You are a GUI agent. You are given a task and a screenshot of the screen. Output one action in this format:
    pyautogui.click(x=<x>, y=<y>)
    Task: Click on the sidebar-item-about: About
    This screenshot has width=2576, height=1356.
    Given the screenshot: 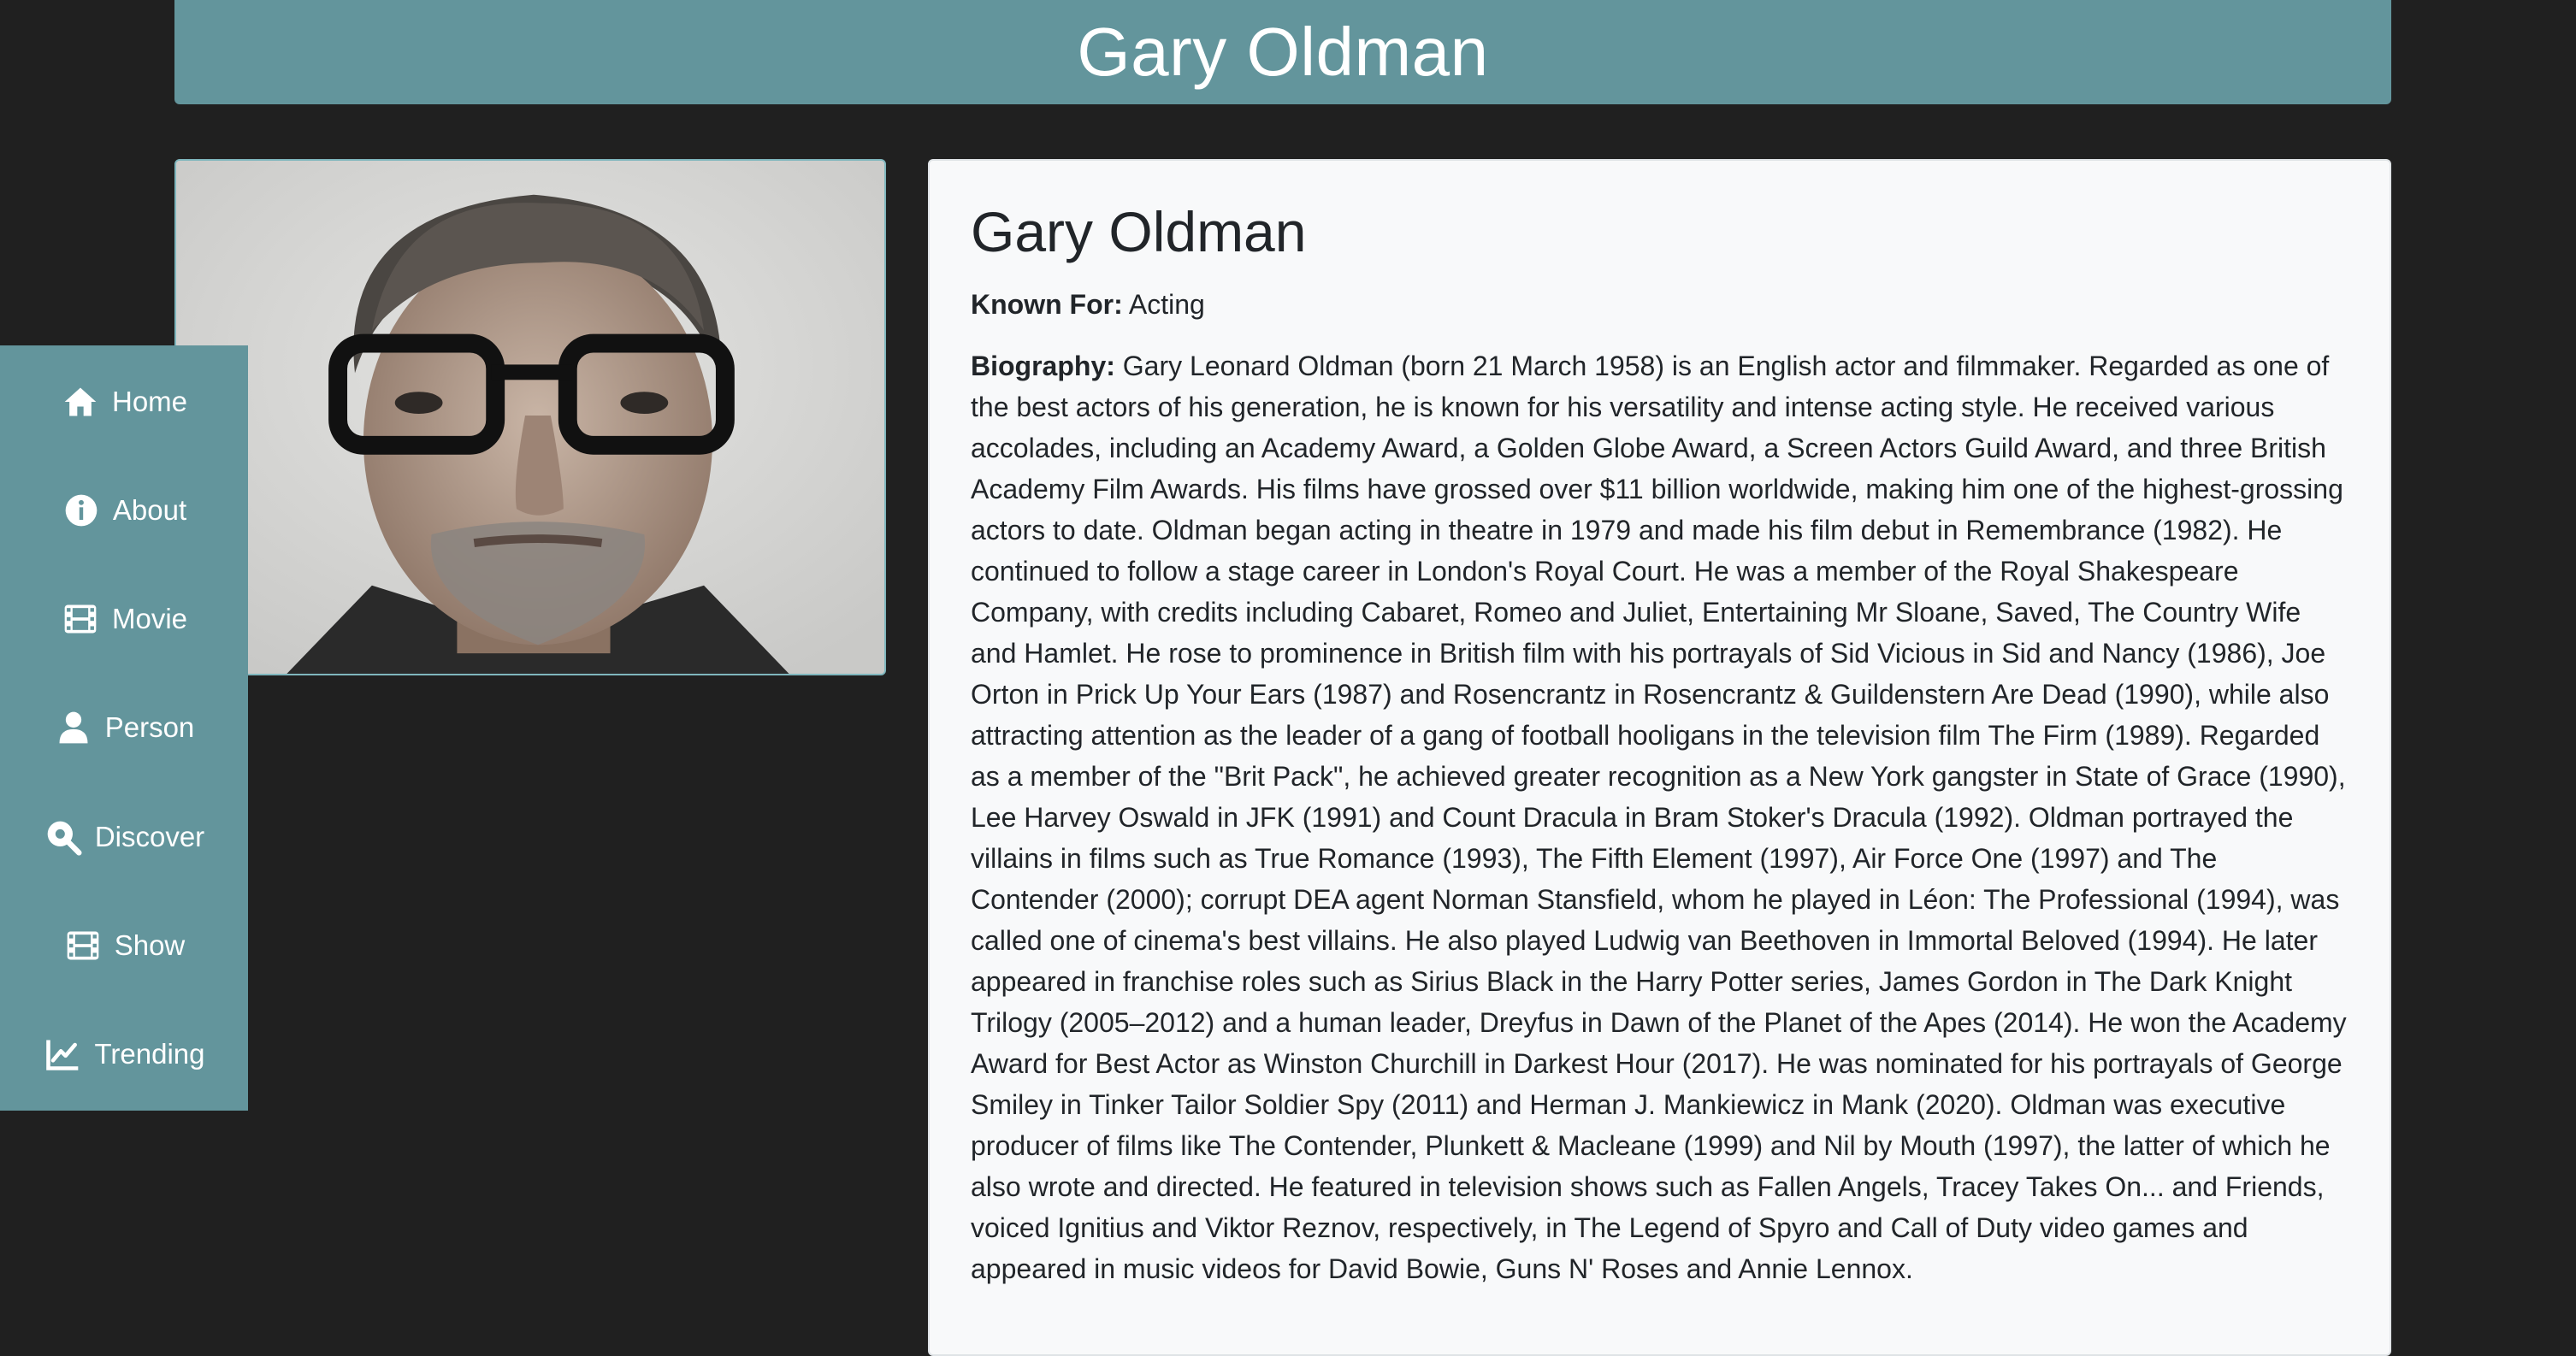 What is the action you would take?
    pyautogui.click(x=124, y=510)
    